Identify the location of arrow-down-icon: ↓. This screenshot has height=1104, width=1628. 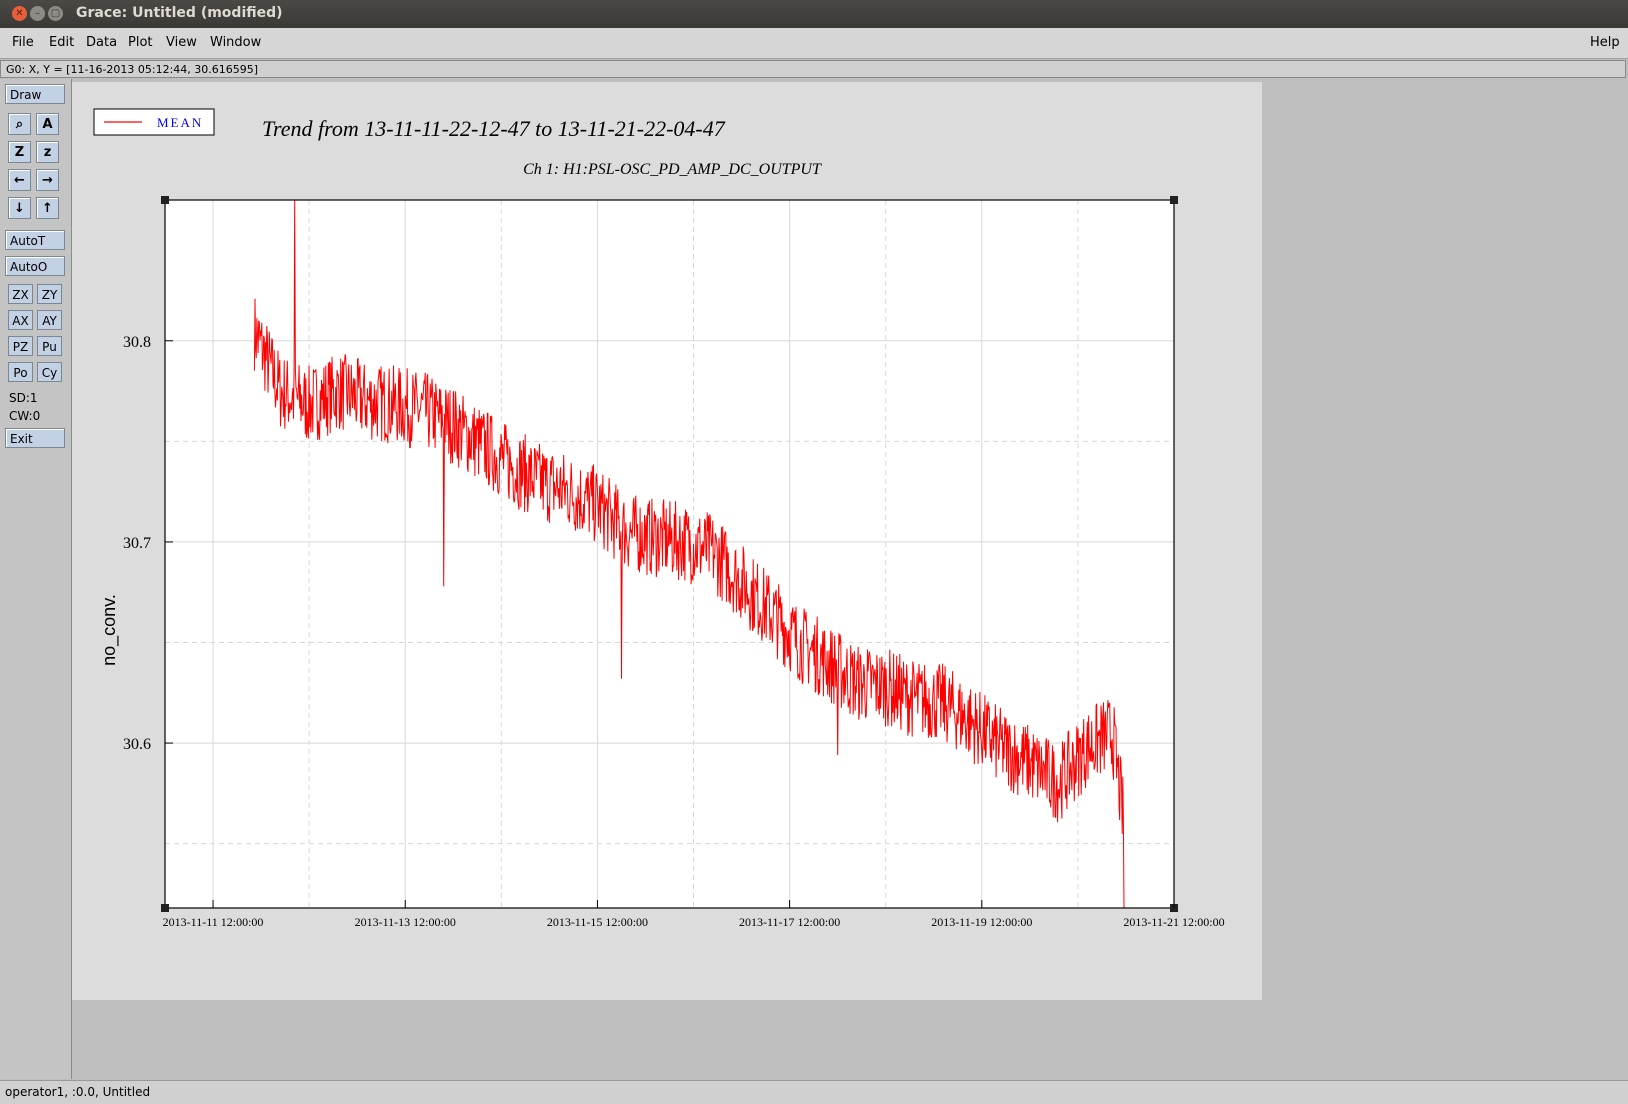
(19, 208).